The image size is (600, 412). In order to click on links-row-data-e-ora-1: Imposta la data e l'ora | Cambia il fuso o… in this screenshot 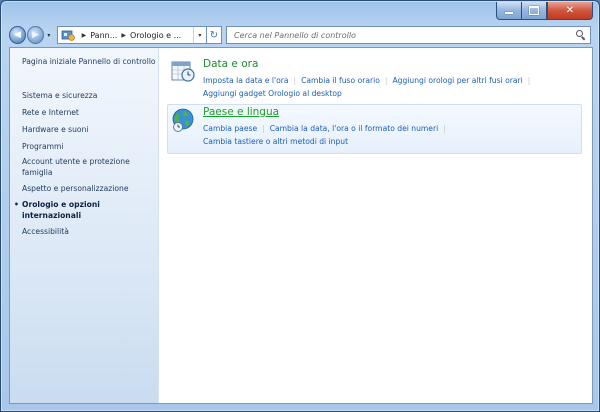, I will do `click(369, 80)`.